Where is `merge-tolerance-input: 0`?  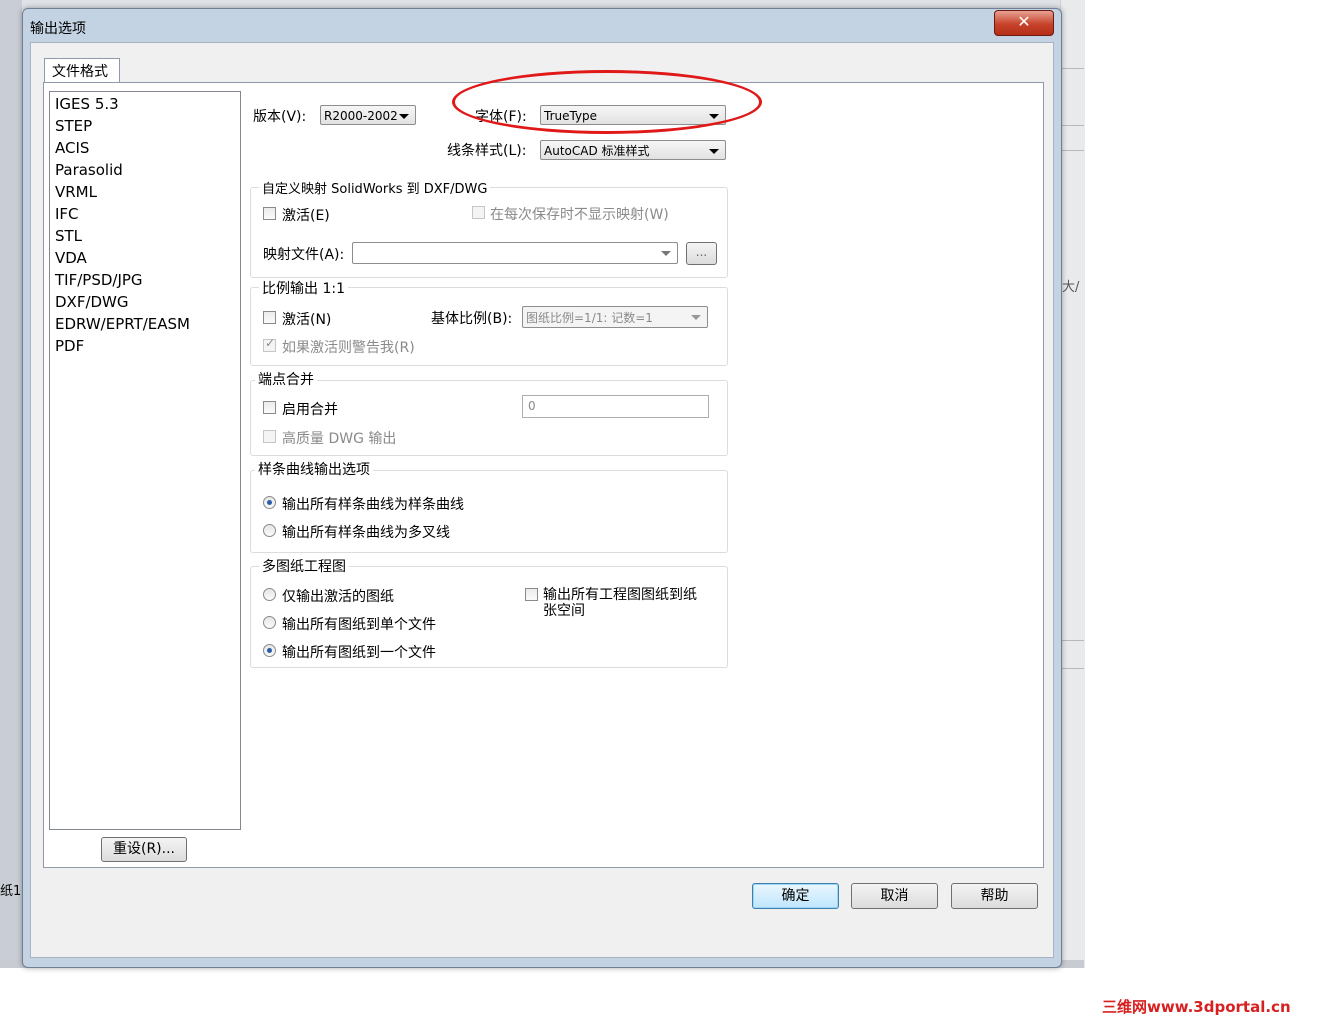 merge-tolerance-input: 0 is located at coordinates (615, 406).